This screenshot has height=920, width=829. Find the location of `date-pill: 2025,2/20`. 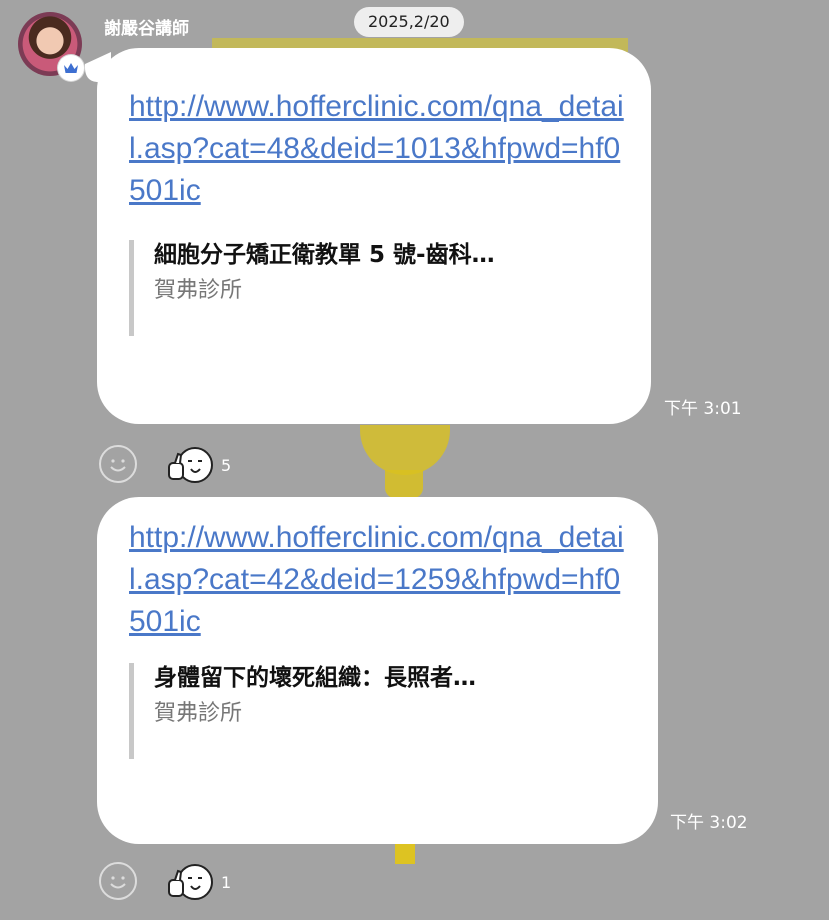

date-pill: 2025,2/20 is located at coordinates (409, 22).